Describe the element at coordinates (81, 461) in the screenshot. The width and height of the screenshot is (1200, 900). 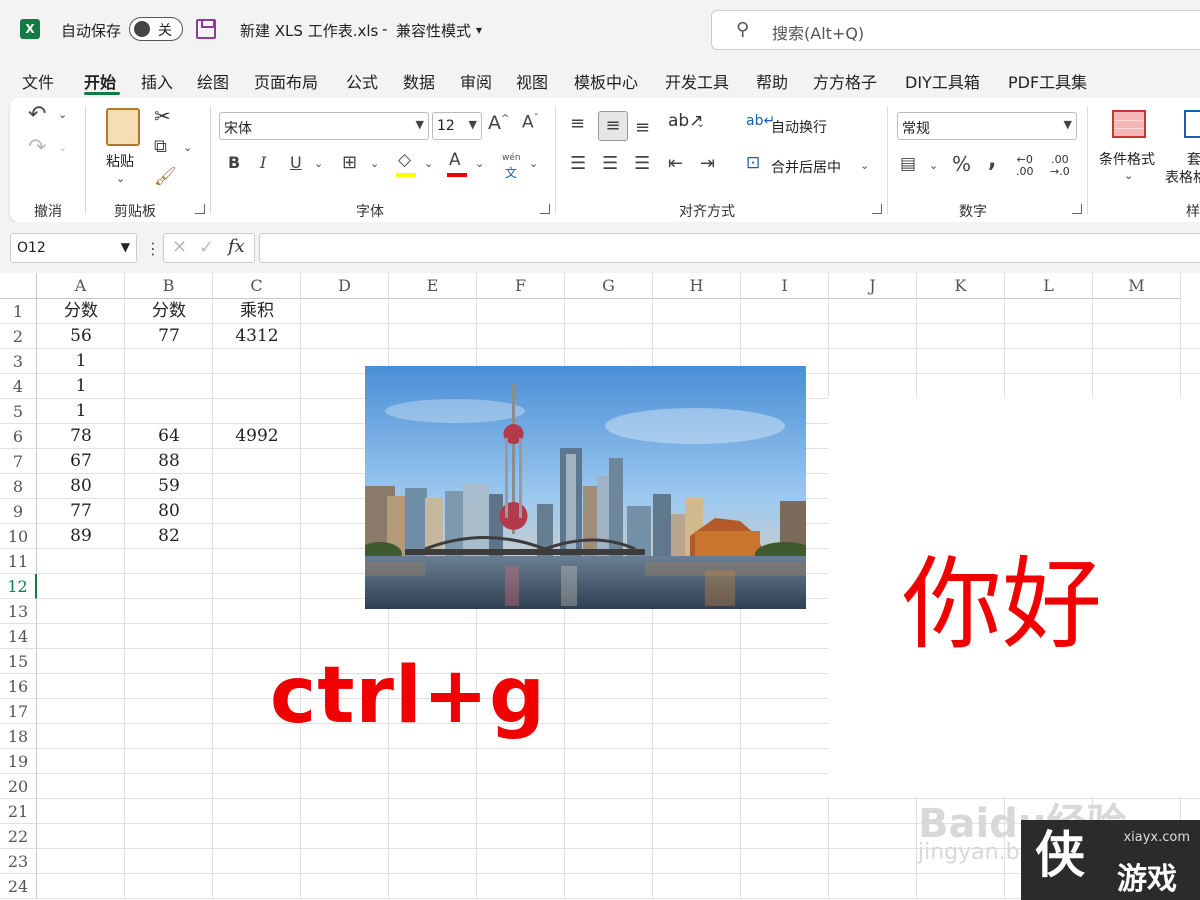
I see `cell-a7: 67` at that location.